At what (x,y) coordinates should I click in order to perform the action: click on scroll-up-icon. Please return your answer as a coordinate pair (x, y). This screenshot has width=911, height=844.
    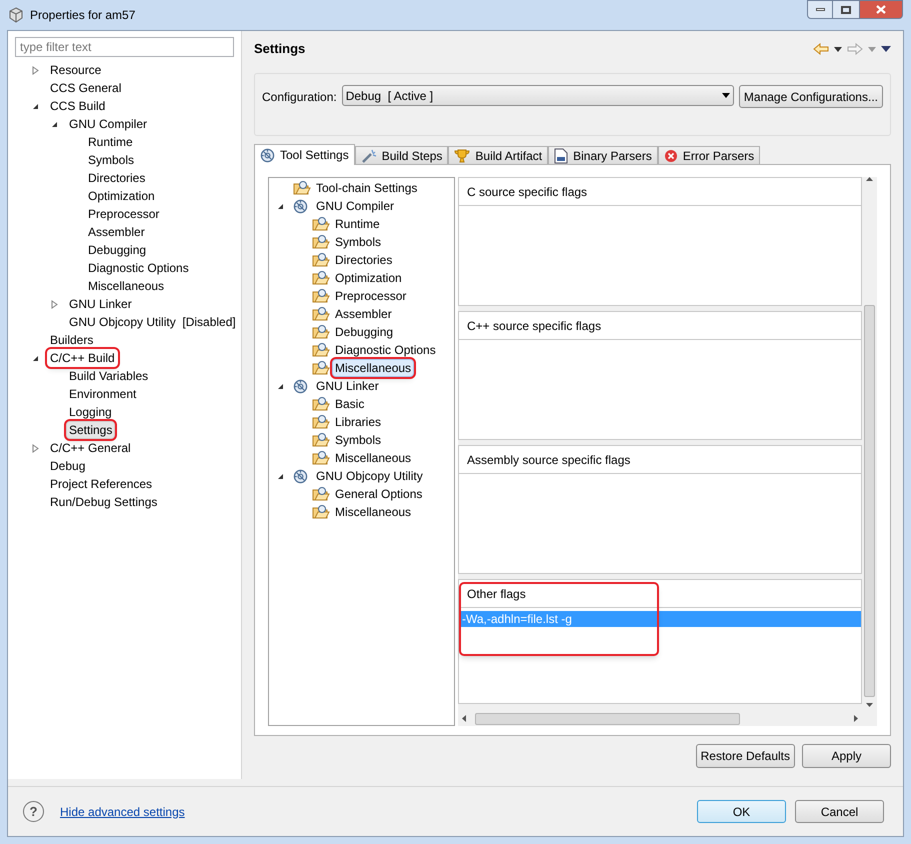
    Looking at the image, I should click on (869, 179).